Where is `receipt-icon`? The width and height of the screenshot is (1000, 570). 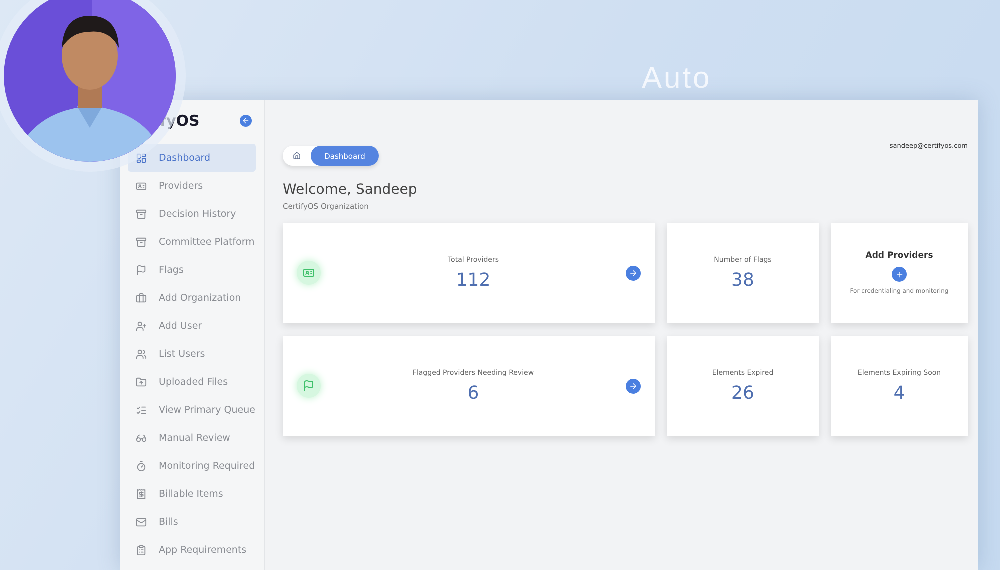 receipt-icon is located at coordinates (141, 494).